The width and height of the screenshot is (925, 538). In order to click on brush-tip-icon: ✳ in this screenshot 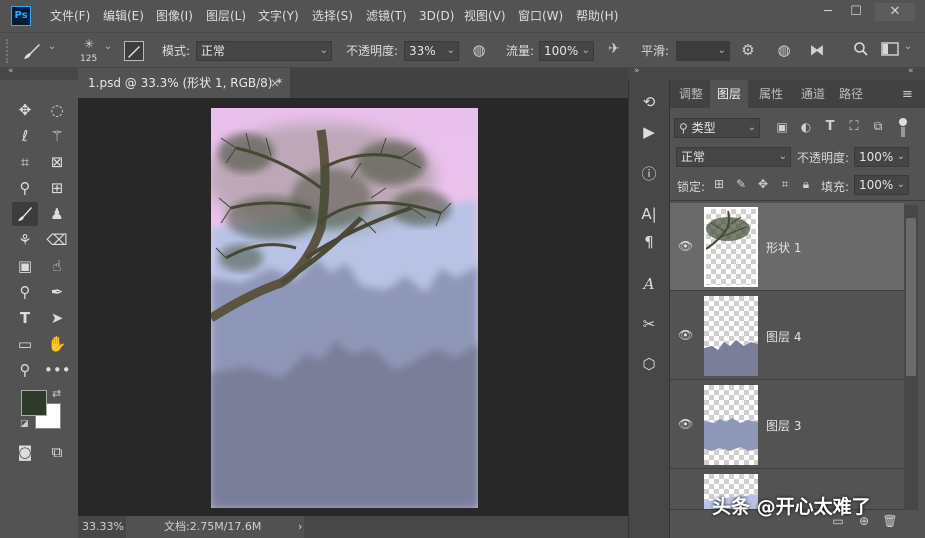, I will do `click(89, 45)`.